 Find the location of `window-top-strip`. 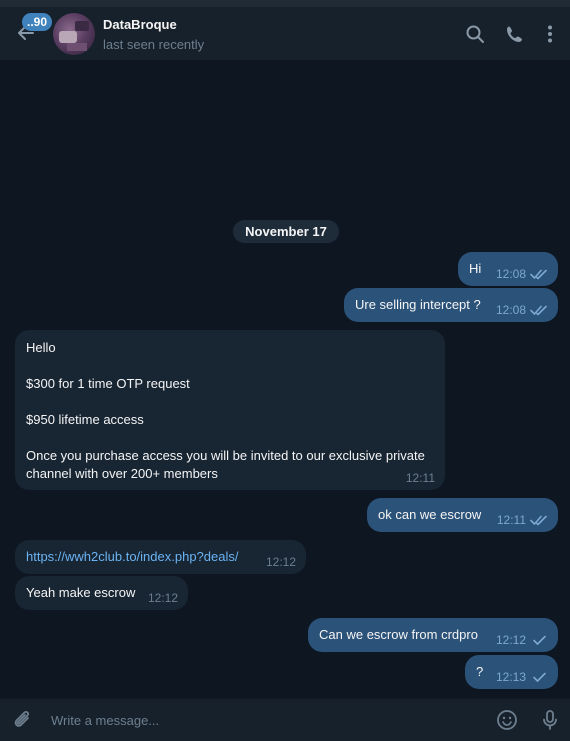

window-top-strip is located at coordinates (285, 3).